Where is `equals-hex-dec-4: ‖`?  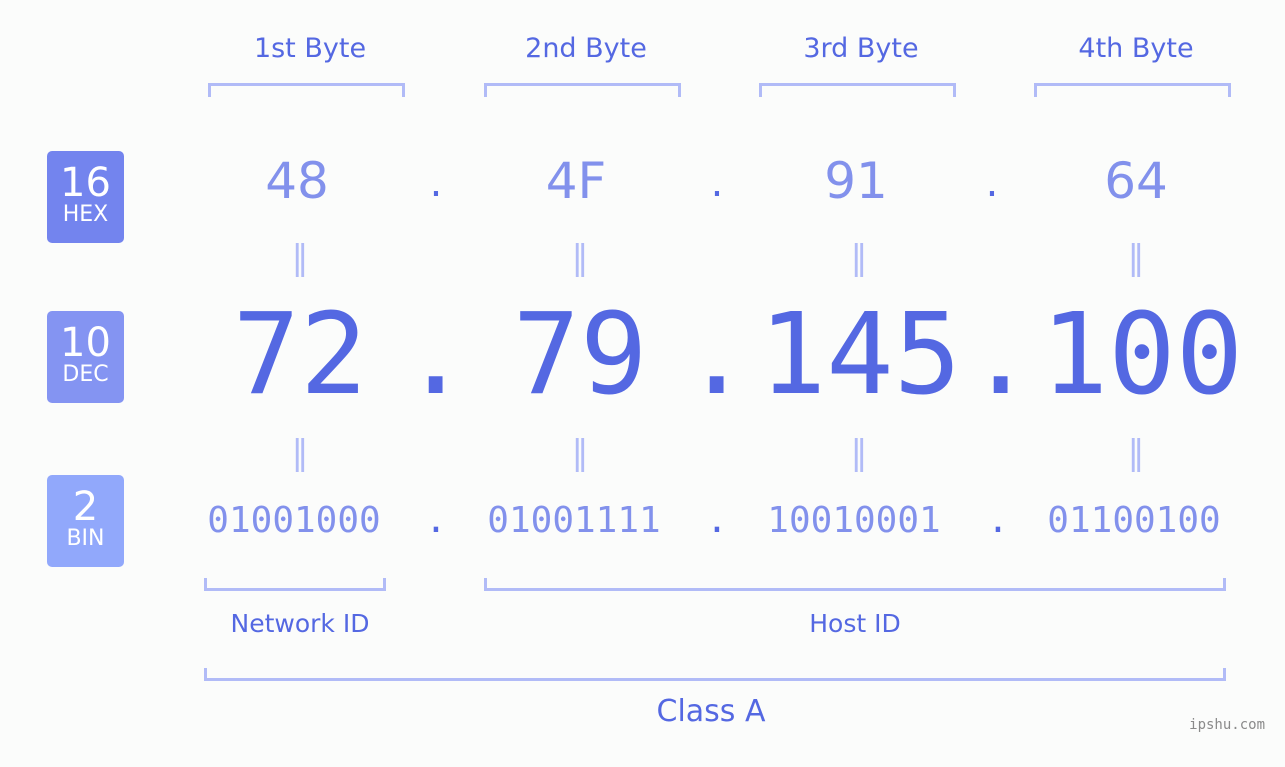 equals-hex-dec-4: ‖ is located at coordinates (1136, 258).